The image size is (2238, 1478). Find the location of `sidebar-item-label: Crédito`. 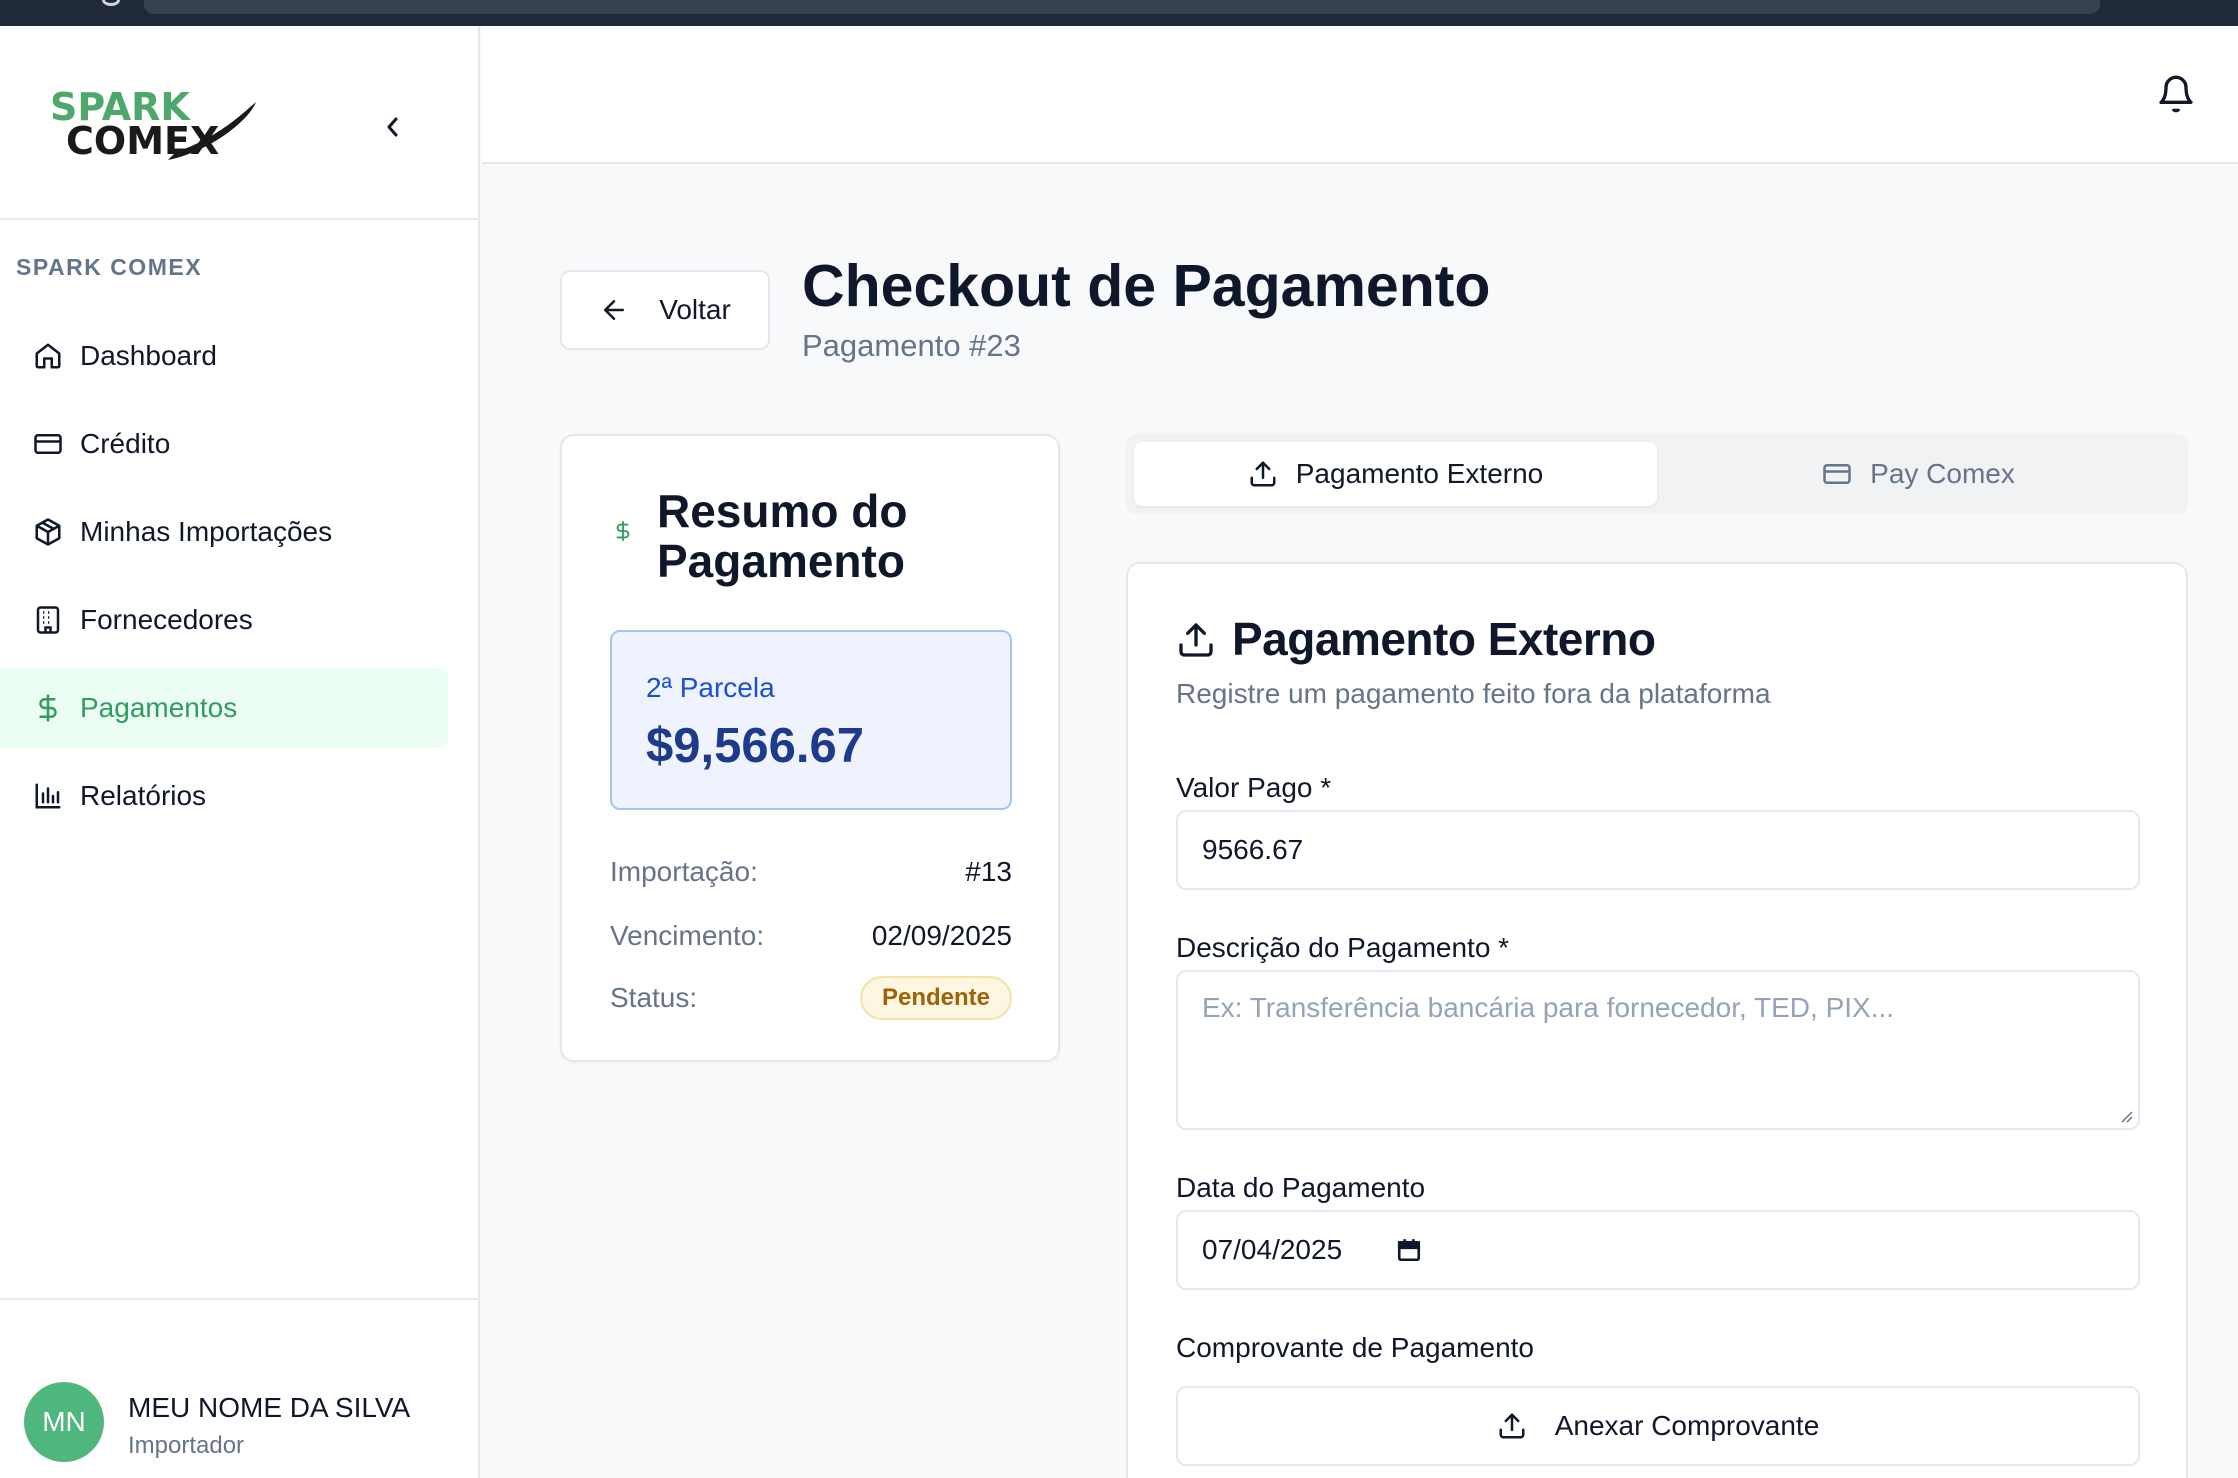

sidebar-item-label: Crédito is located at coordinates (125, 443).